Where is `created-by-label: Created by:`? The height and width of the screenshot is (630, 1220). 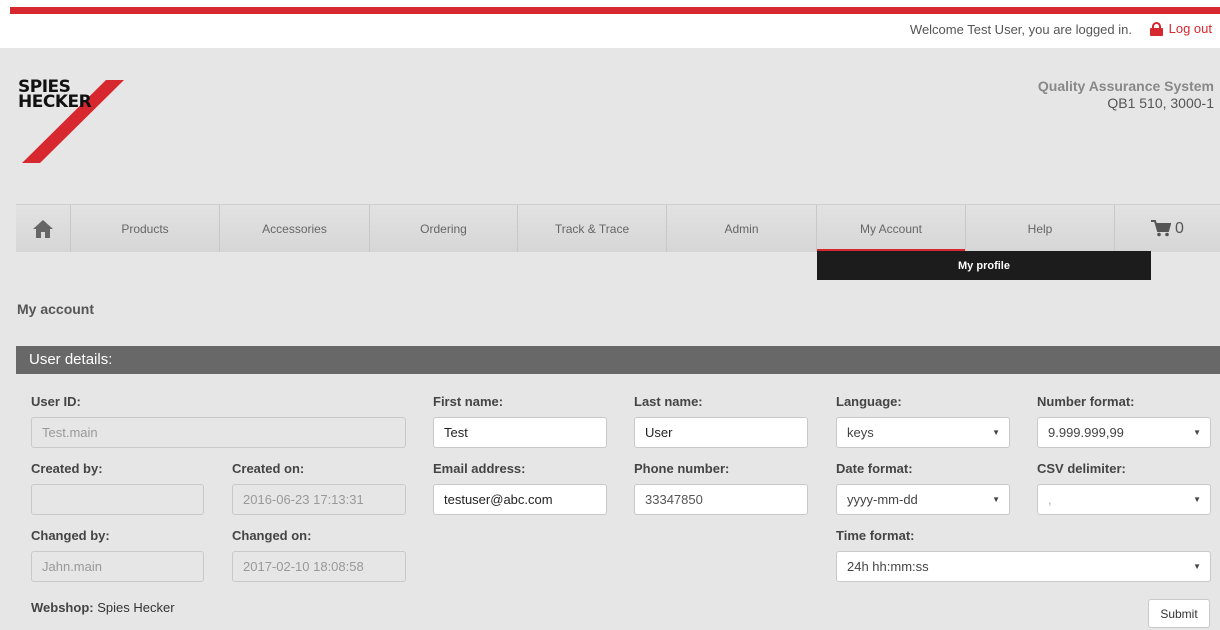
created-by-label: Created by: is located at coordinates (67, 468).